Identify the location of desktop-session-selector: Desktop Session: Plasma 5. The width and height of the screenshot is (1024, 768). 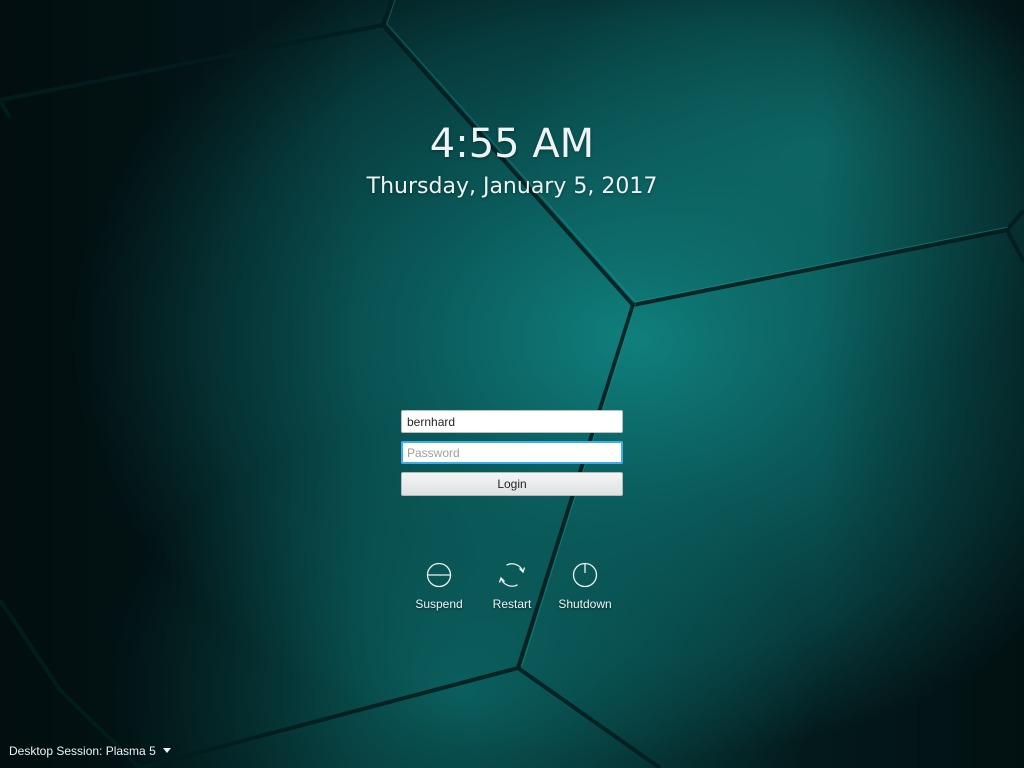
(90, 751).